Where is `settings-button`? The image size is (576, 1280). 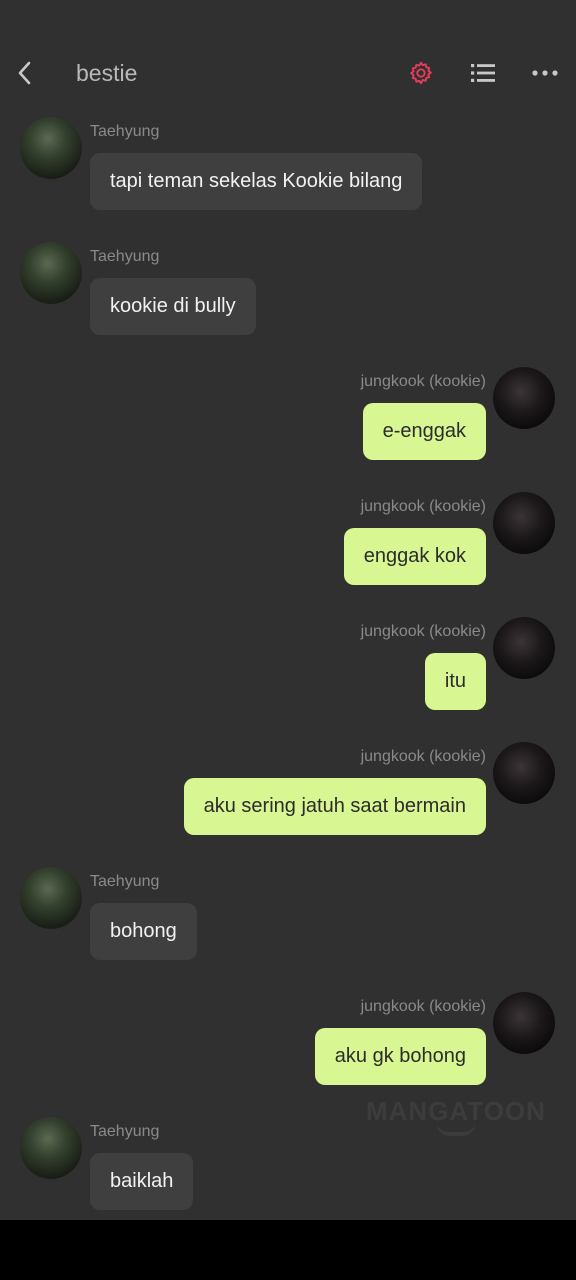 settings-button is located at coordinates (421, 73).